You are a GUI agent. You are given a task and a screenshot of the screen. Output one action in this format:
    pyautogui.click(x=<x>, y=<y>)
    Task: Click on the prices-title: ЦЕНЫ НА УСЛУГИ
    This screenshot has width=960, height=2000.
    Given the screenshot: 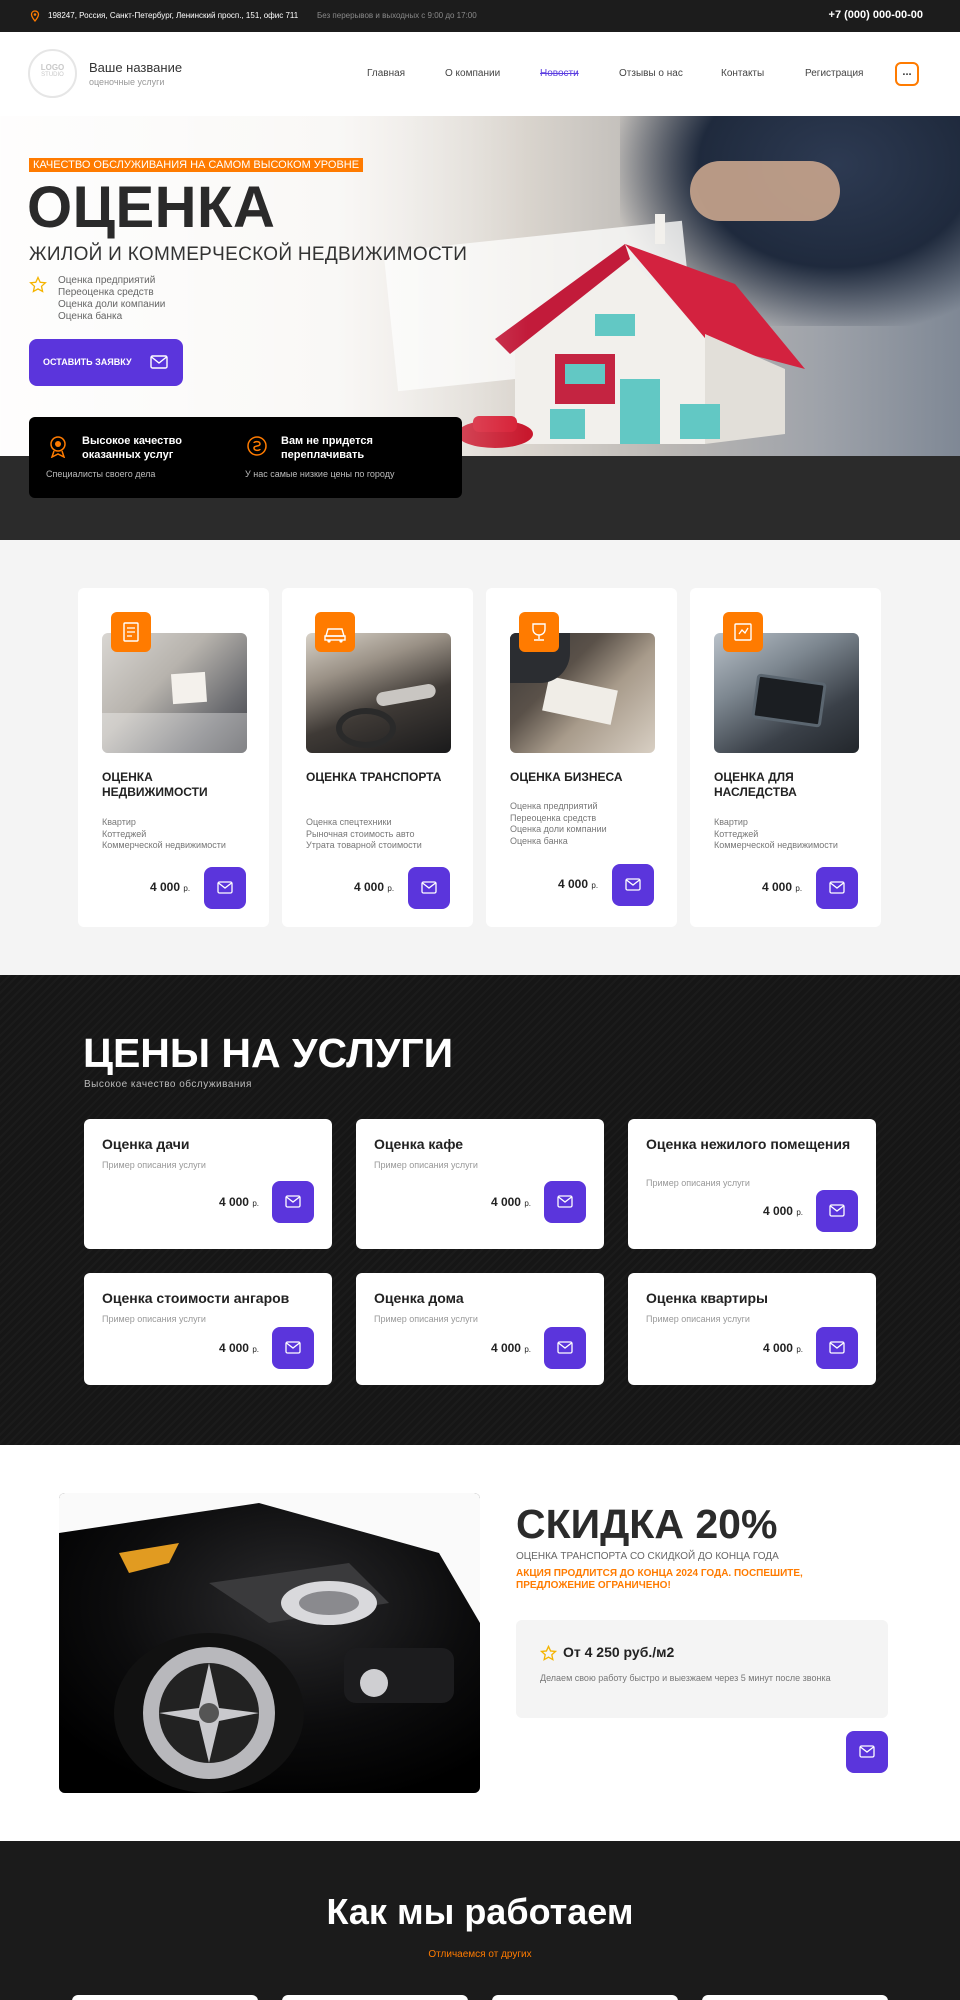 What is the action you would take?
    pyautogui.click(x=268, y=1053)
    